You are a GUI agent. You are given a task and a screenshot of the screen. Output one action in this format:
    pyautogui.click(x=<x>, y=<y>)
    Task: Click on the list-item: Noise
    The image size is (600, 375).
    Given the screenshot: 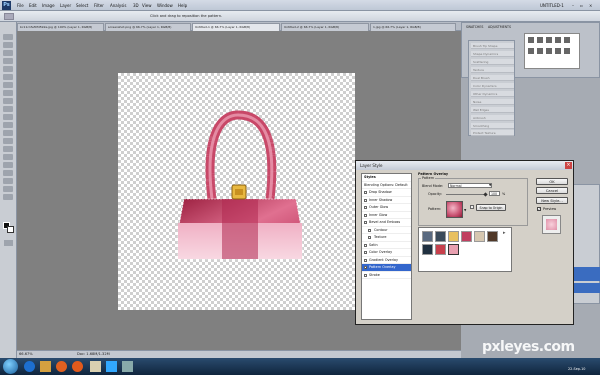 What is the action you would take?
    pyautogui.click(x=492, y=102)
    